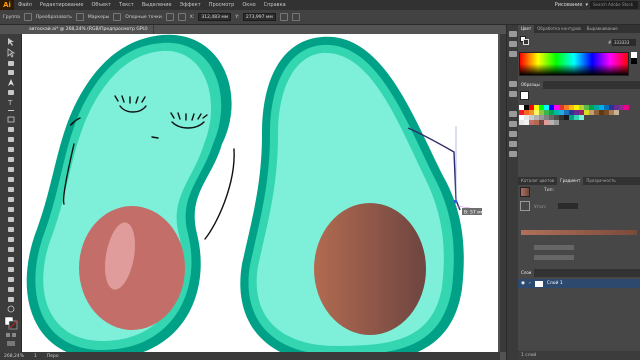 This screenshot has width=640, height=360. Describe the element at coordinates (513, 94) in the screenshot. I see `graphic-styles-icon` at that location.